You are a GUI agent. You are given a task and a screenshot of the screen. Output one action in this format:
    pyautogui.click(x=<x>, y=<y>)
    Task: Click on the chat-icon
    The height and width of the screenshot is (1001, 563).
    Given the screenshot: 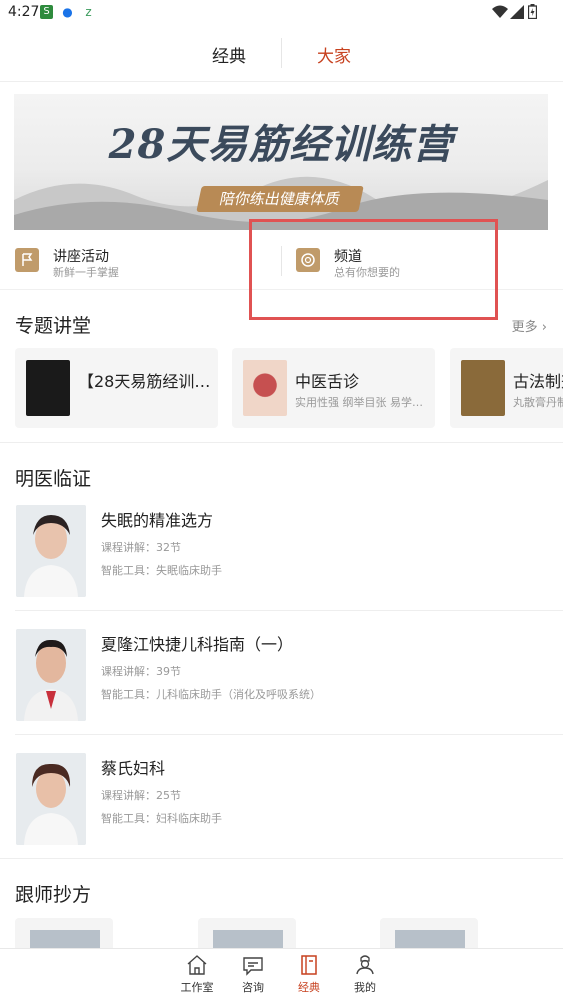 What is the action you would take?
    pyautogui.click(x=253, y=966)
    